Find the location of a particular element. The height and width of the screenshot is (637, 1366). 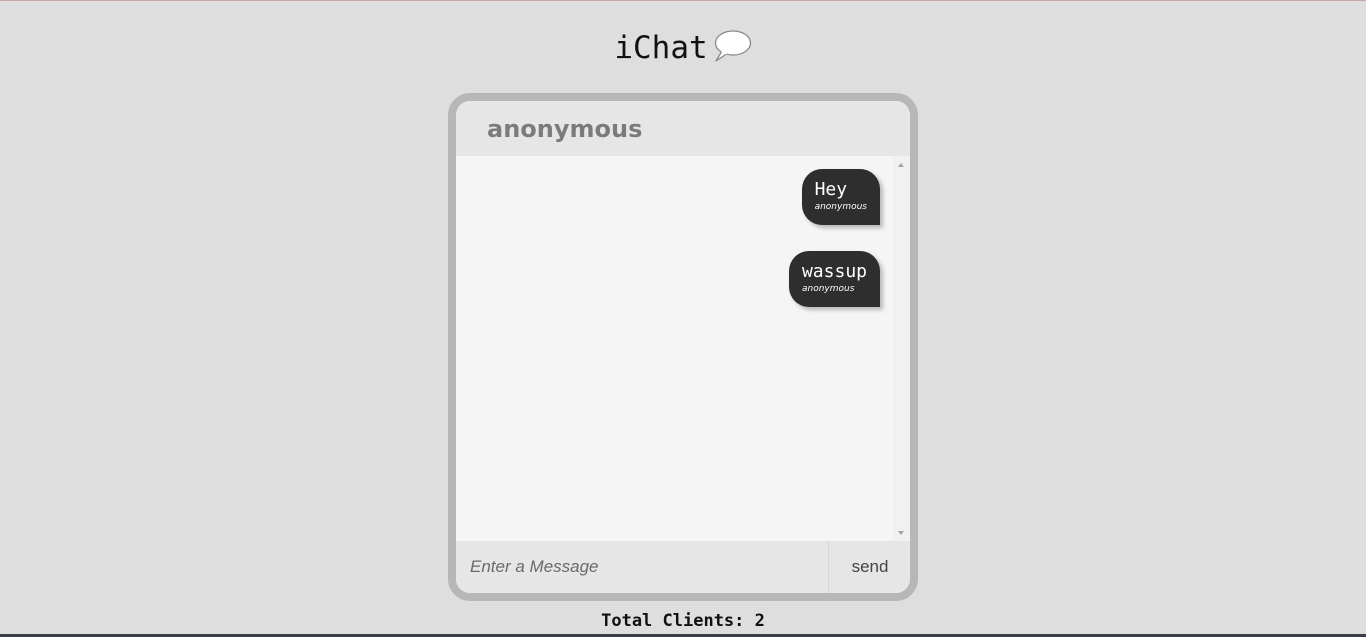

message-text: wassup is located at coordinates (834, 271).